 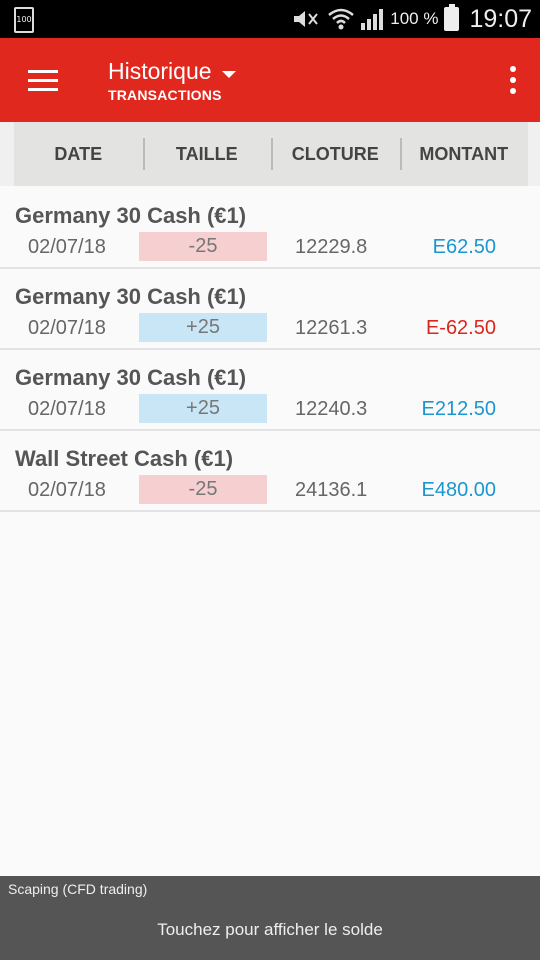 I want to click on view-selector: Historique TRANSACTIONS, so click(x=172, y=80).